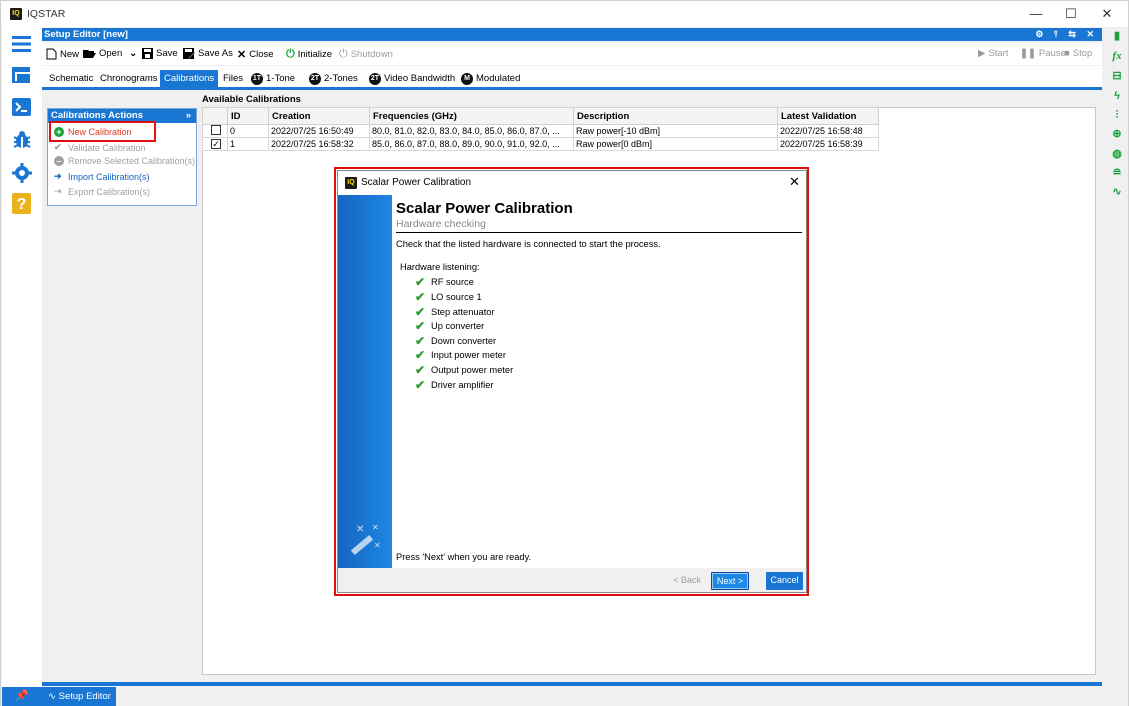  I want to click on save-as-button: Save As, so click(208, 53).